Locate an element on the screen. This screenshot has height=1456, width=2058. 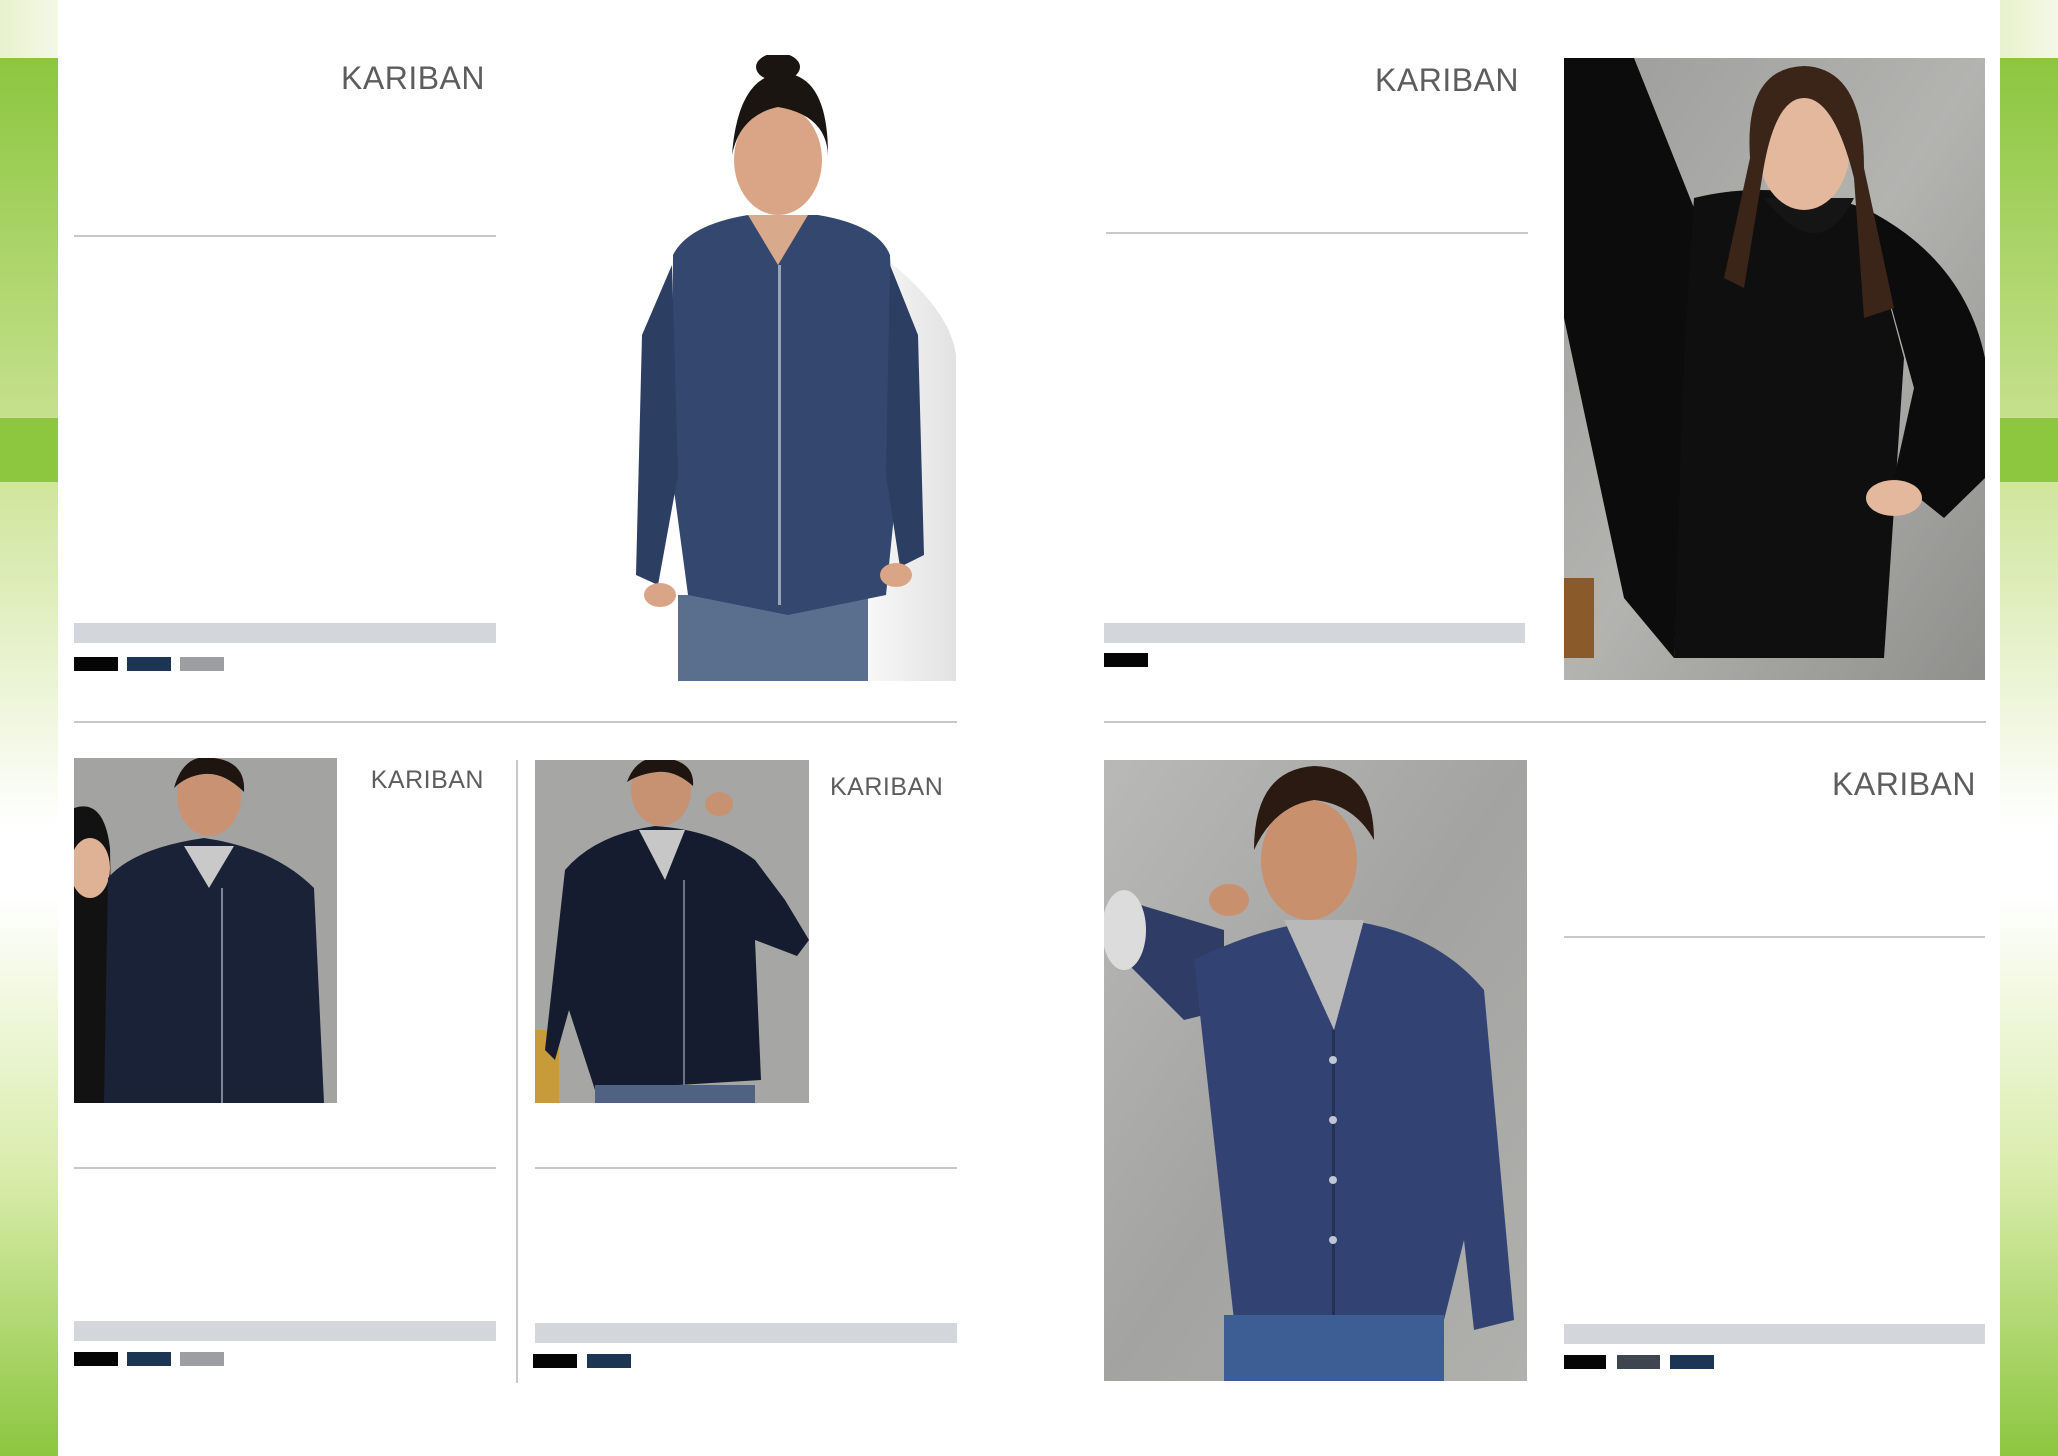
product-photo-woman-black-button-cardigan is located at coordinates (1774, 369).